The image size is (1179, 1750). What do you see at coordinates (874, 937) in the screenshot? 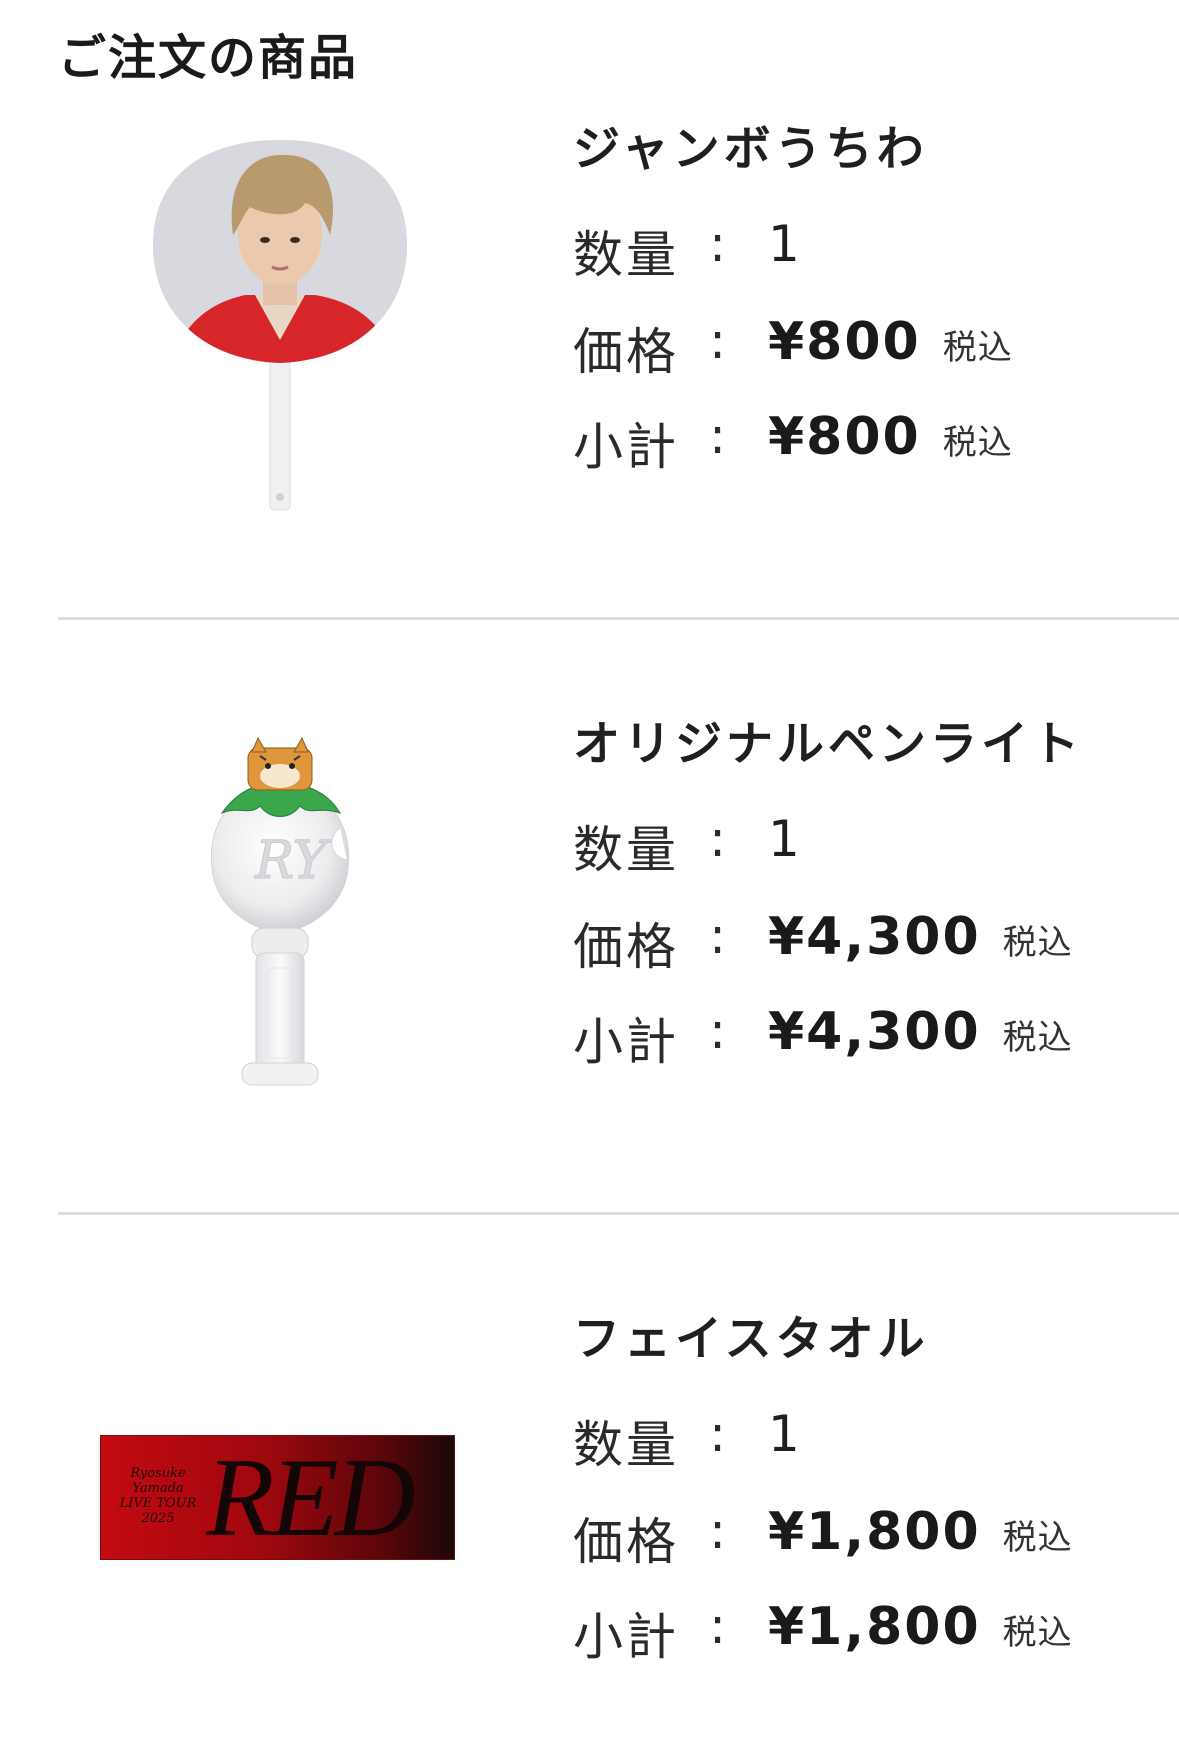
I see `price-value: ¥4,300` at bounding box center [874, 937].